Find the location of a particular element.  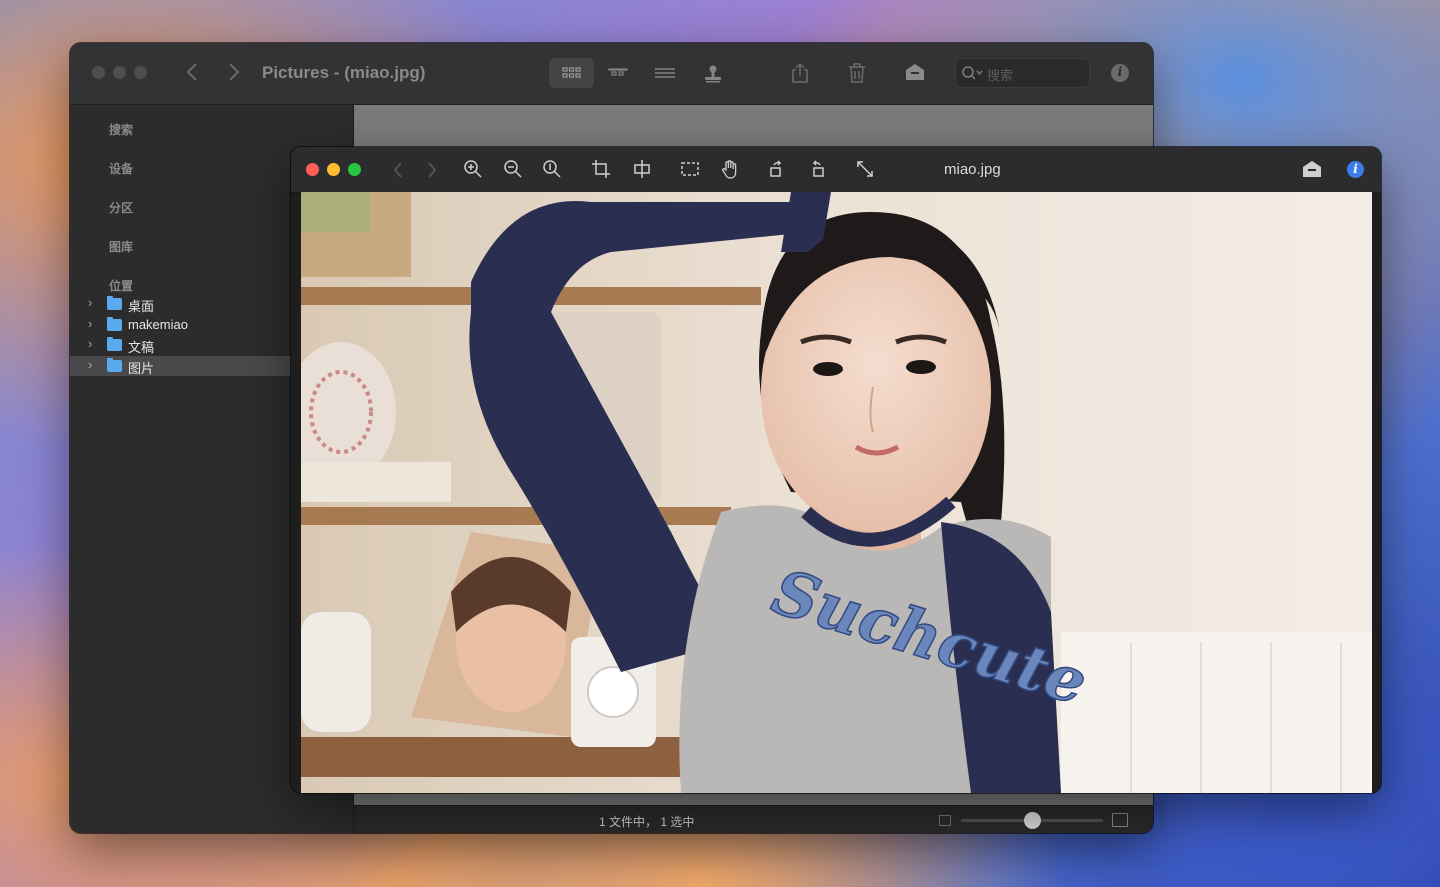

sidebar-item-label: makemiao is located at coordinates (158, 324).